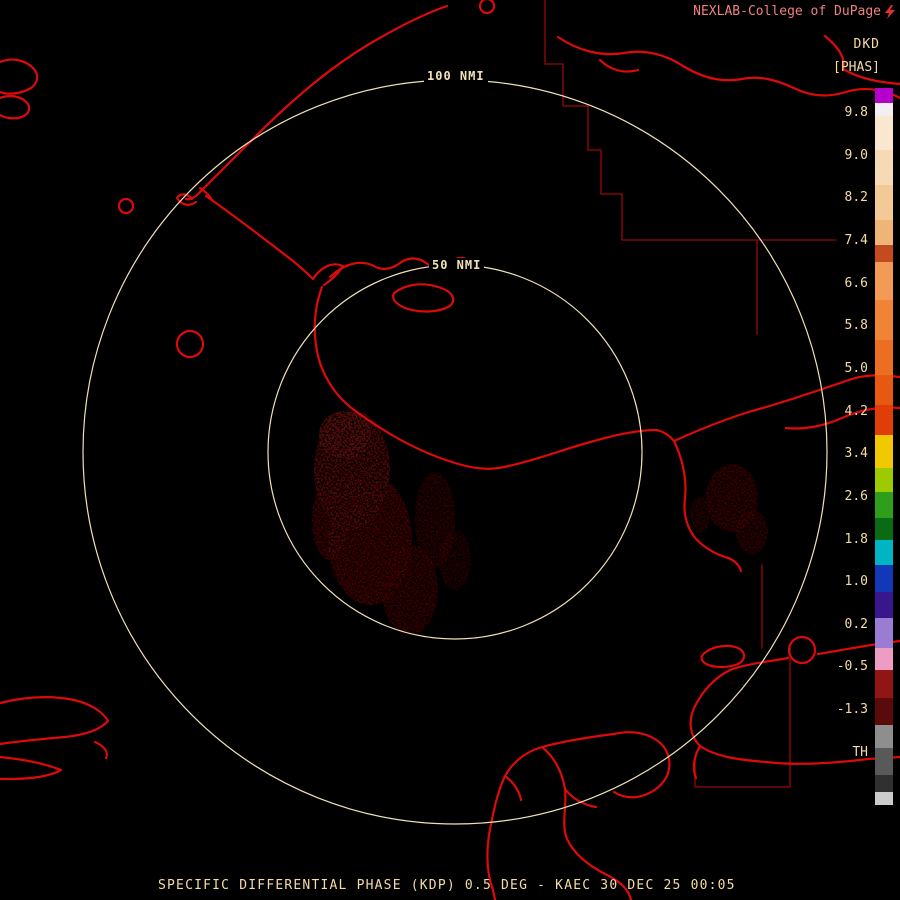 Image resolution: width=900 pixels, height=900 pixels. Describe the element at coordinates (457, 265) in the screenshot. I see `range-ring-label-50nmi: 50 NMI` at that location.